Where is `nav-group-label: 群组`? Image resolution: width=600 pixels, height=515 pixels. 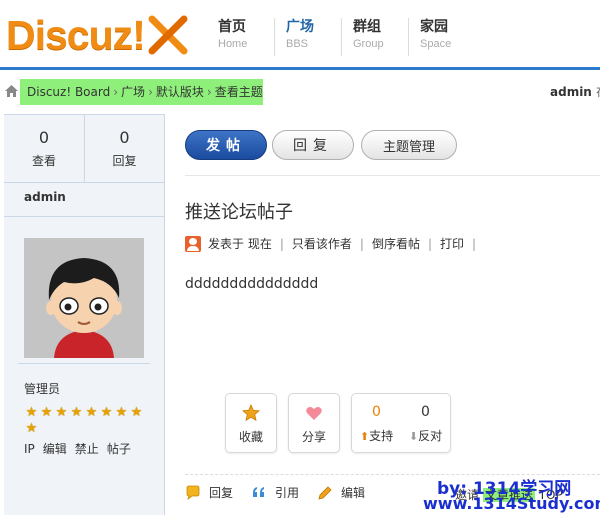 nav-group-label: 群组 is located at coordinates (367, 27).